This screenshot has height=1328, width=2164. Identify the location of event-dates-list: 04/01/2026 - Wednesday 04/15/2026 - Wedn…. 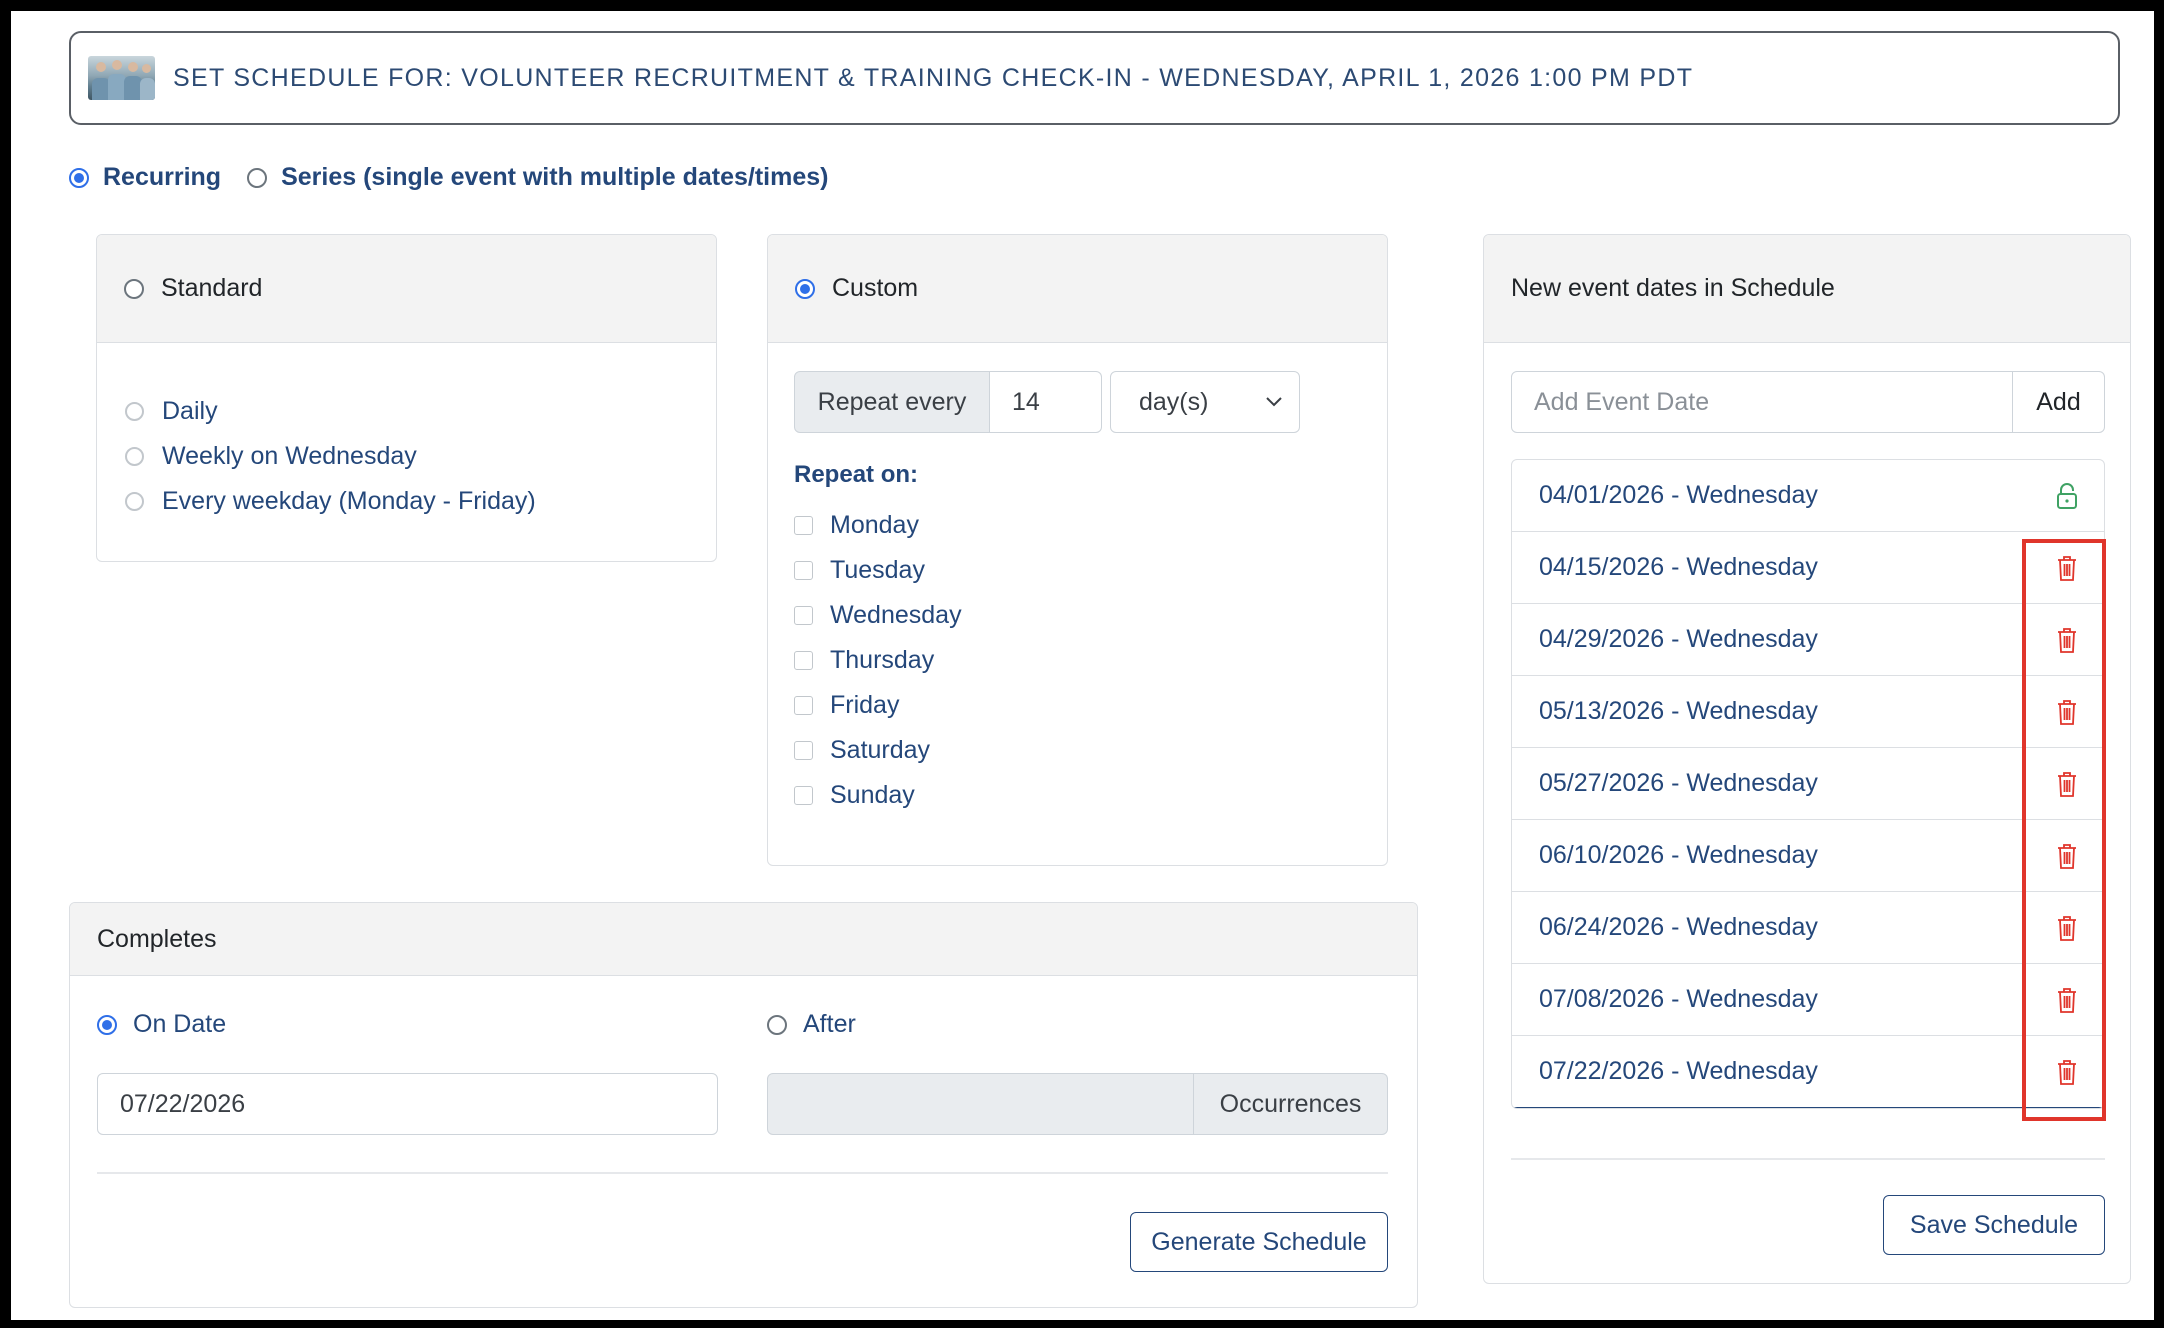
(1808, 784).